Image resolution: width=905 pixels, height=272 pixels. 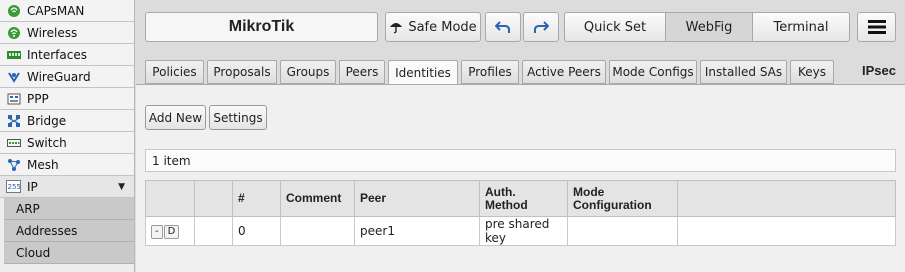 What do you see at coordinates (175, 117) in the screenshot?
I see `add-new-button: Add New` at bounding box center [175, 117].